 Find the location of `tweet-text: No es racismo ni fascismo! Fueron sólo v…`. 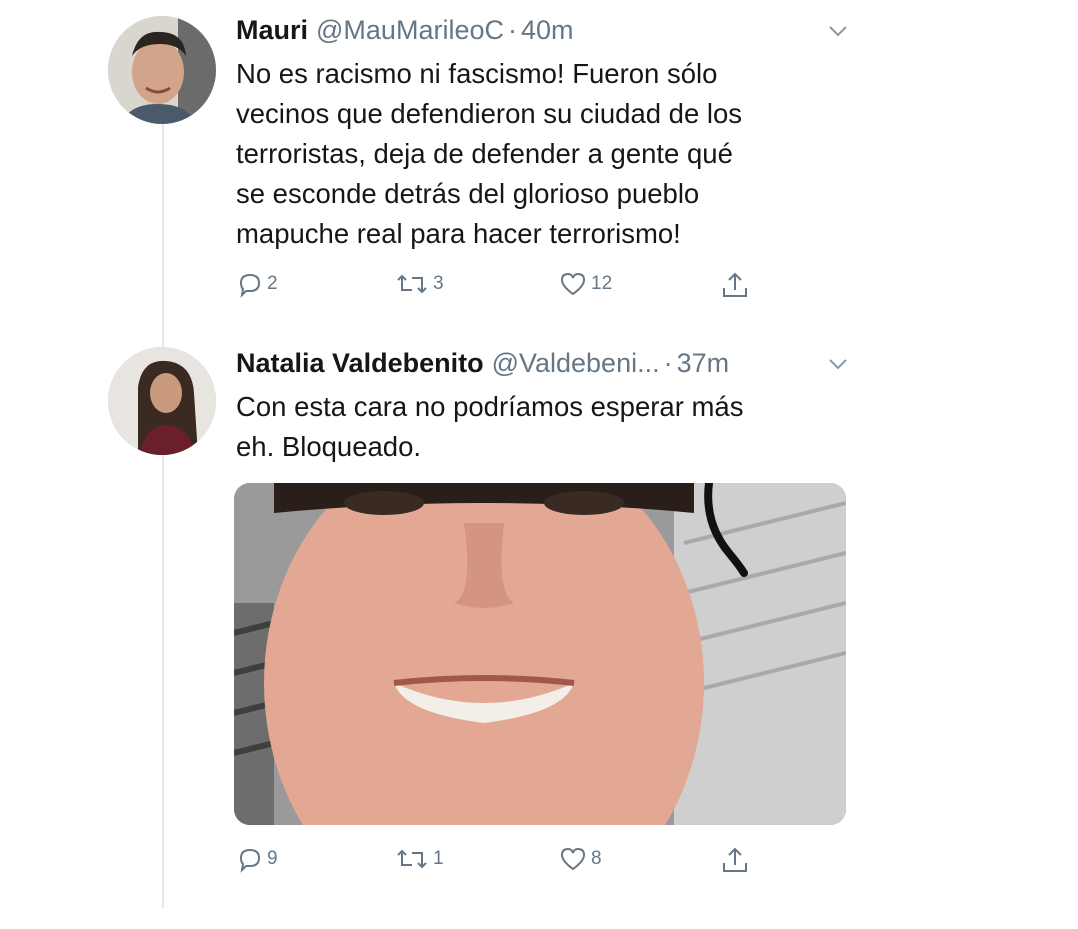

tweet-text: No es racismo ni fascismo! Fueron sólo v… is located at coordinates (489, 153).